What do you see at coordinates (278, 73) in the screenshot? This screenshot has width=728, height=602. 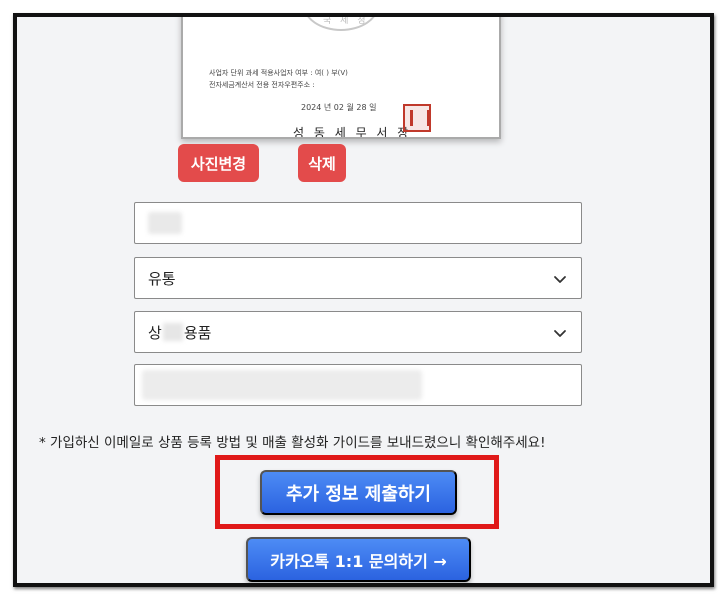 I see `doc-line-1: 사업자 단위 과세 적용사업자 여부 : 여( ) 부(V)` at bounding box center [278, 73].